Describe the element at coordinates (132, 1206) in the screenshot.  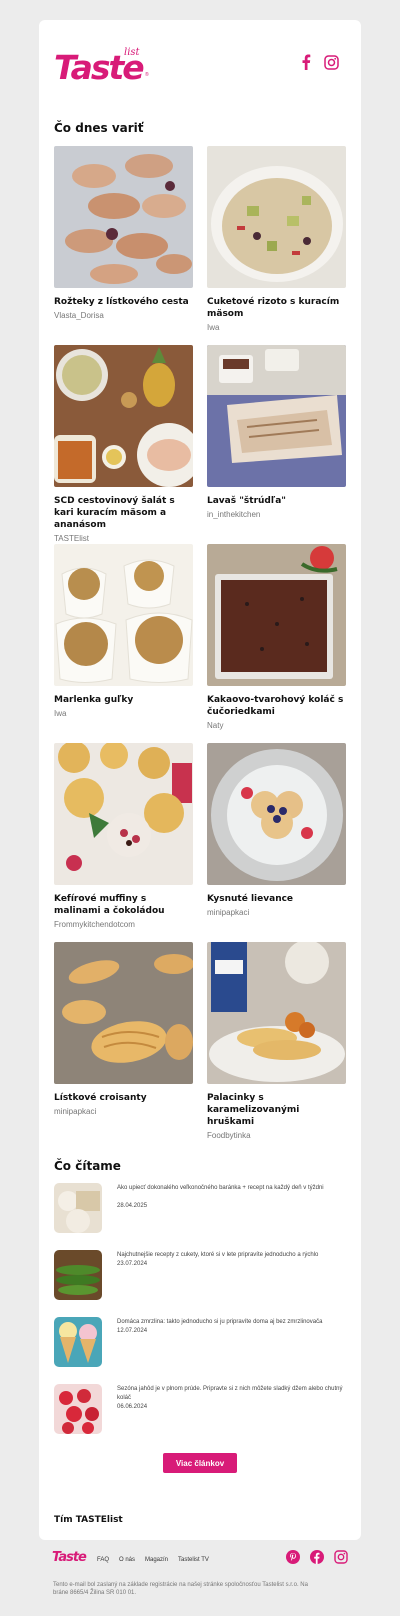
I see `article-date: 28.04.2025` at that location.